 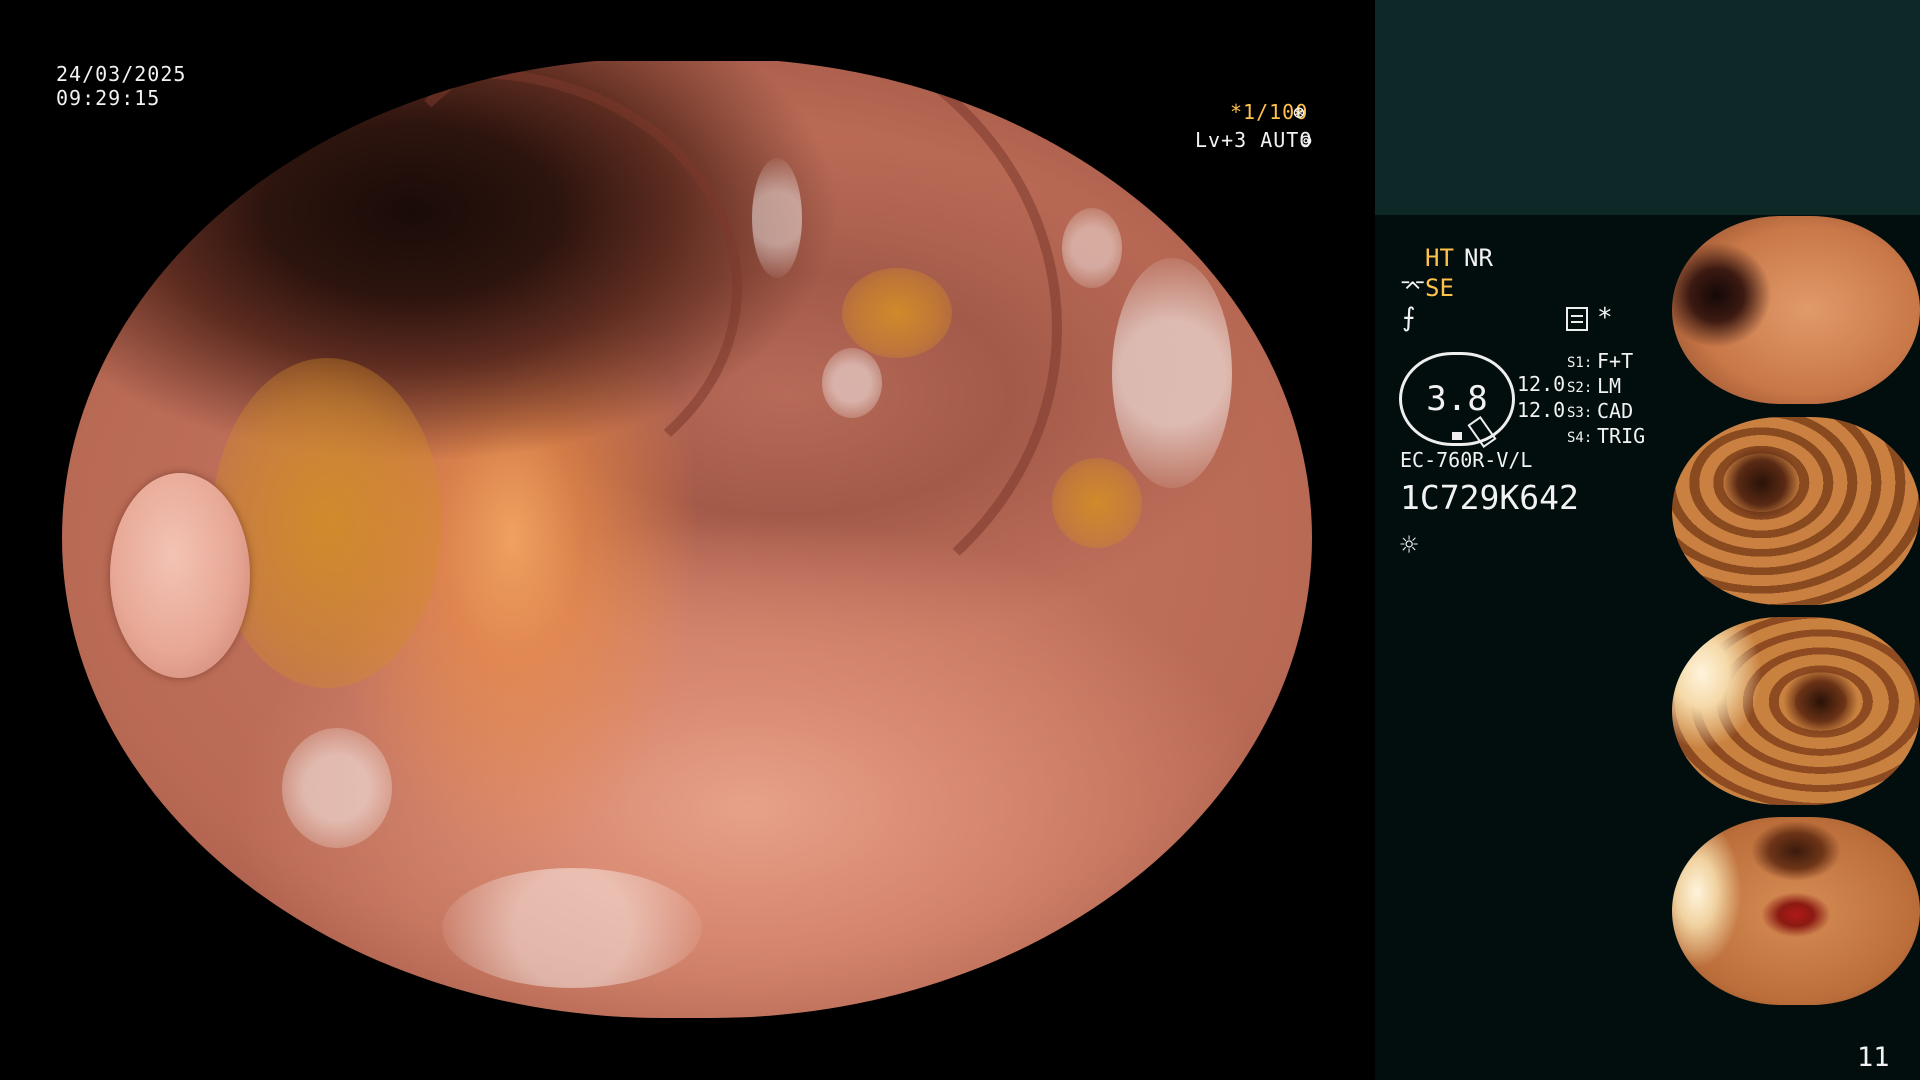 I want to click on gauge-value-lower: 12.0, so click(x=1541, y=410).